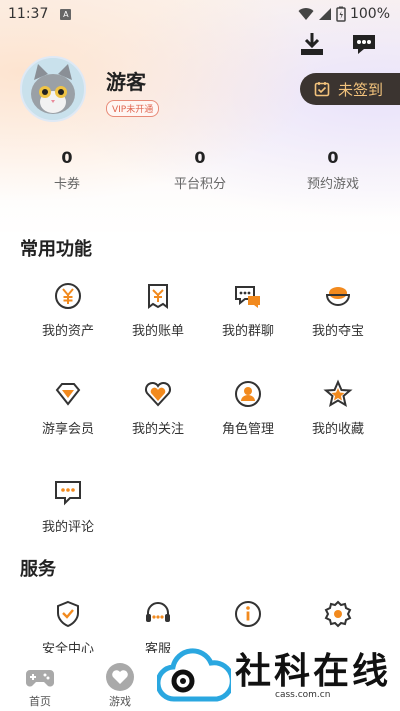  Describe the element at coordinates (67, 527) in the screenshot. I see `grid-item-label: 我的评论` at that location.